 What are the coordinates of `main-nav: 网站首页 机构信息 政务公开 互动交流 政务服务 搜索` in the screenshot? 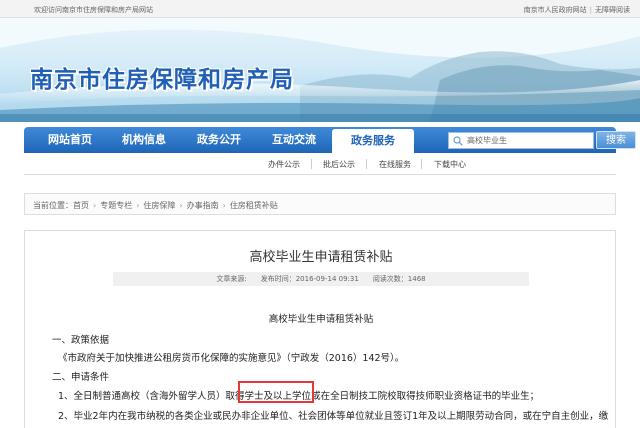 It's located at (330, 140).